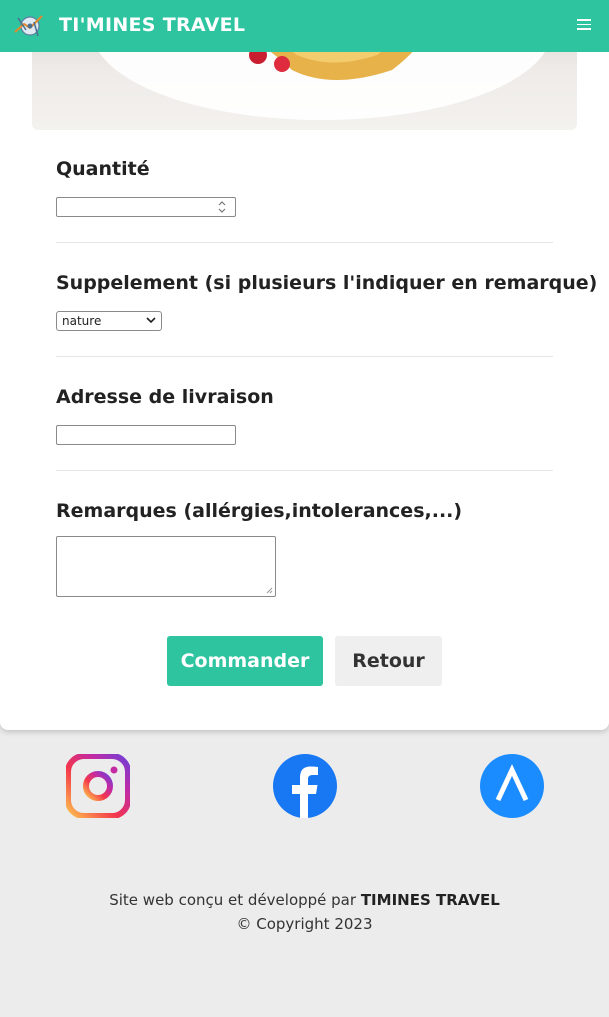 This screenshot has width=609, height=1017. What do you see at coordinates (146, 435) in the screenshot?
I see `address-input` at bounding box center [146, 435].